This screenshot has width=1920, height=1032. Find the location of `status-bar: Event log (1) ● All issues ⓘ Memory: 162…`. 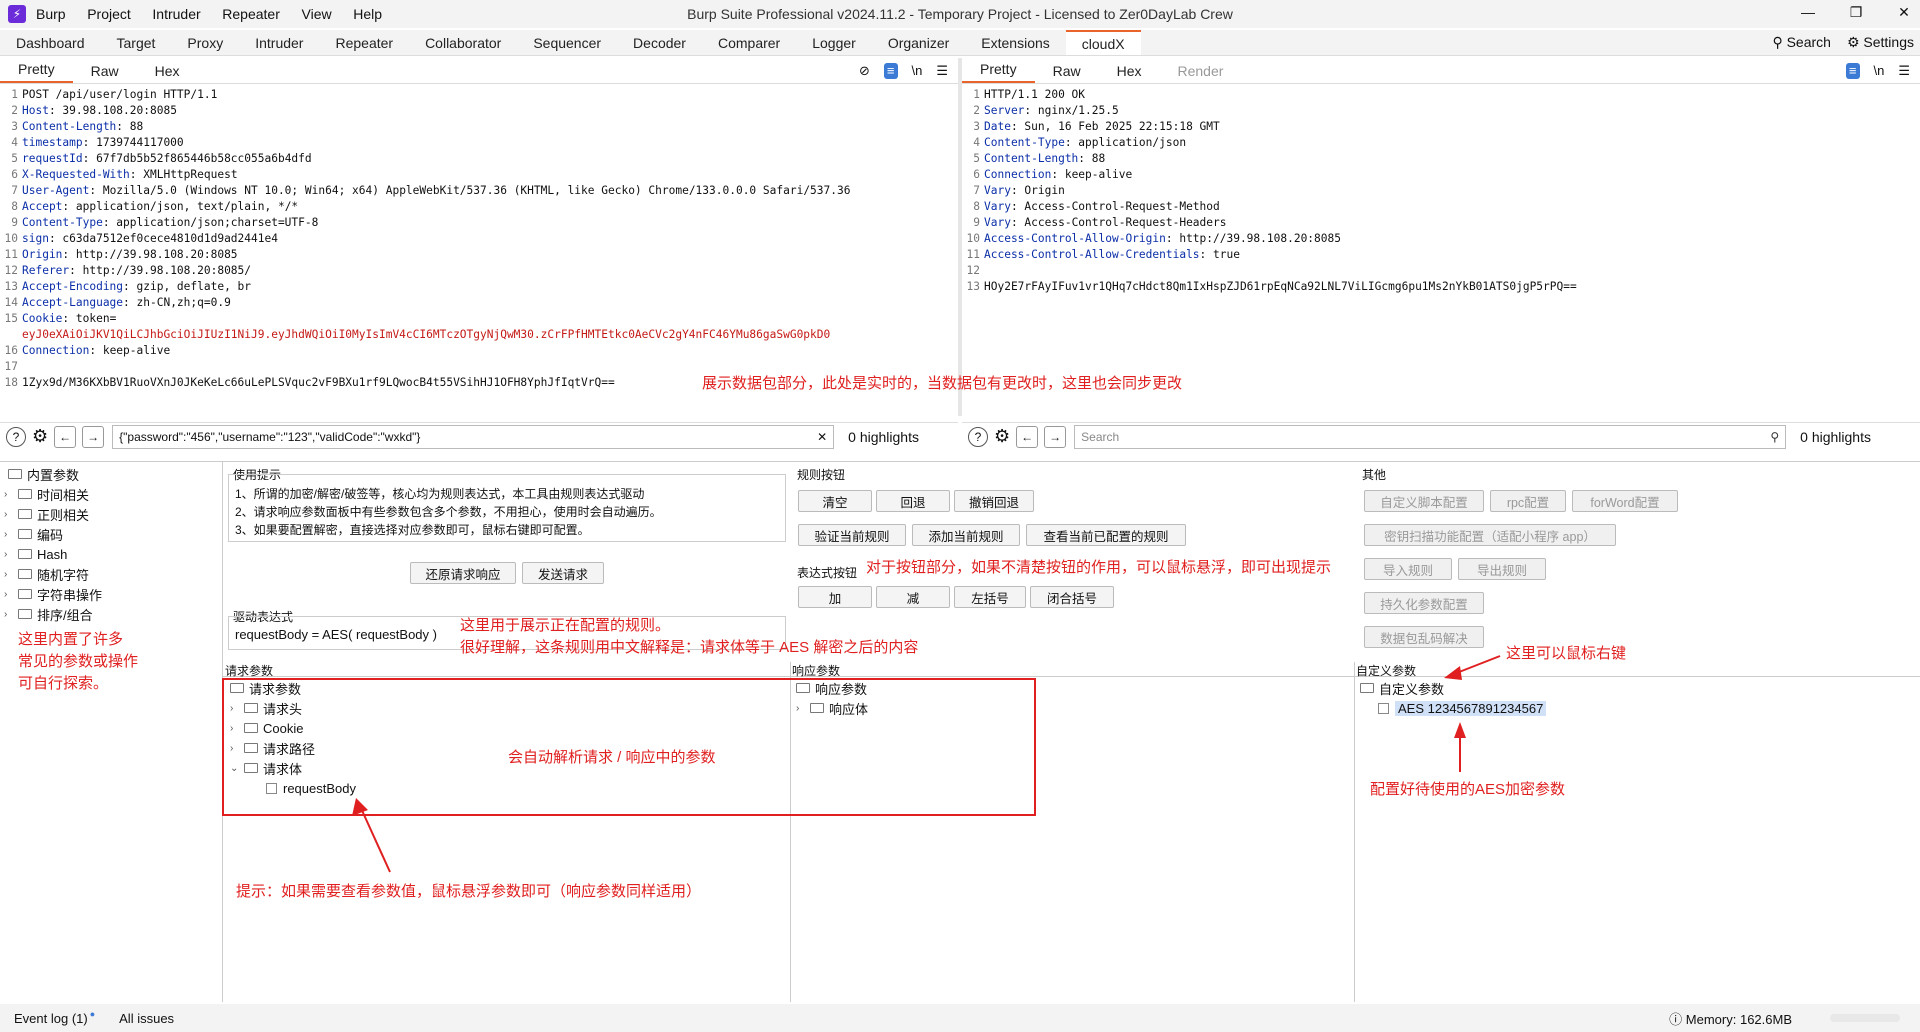

status-bar: Event log (1) ● All issues ⓘ Memory: 162… is located at coordinates (960, 1018).